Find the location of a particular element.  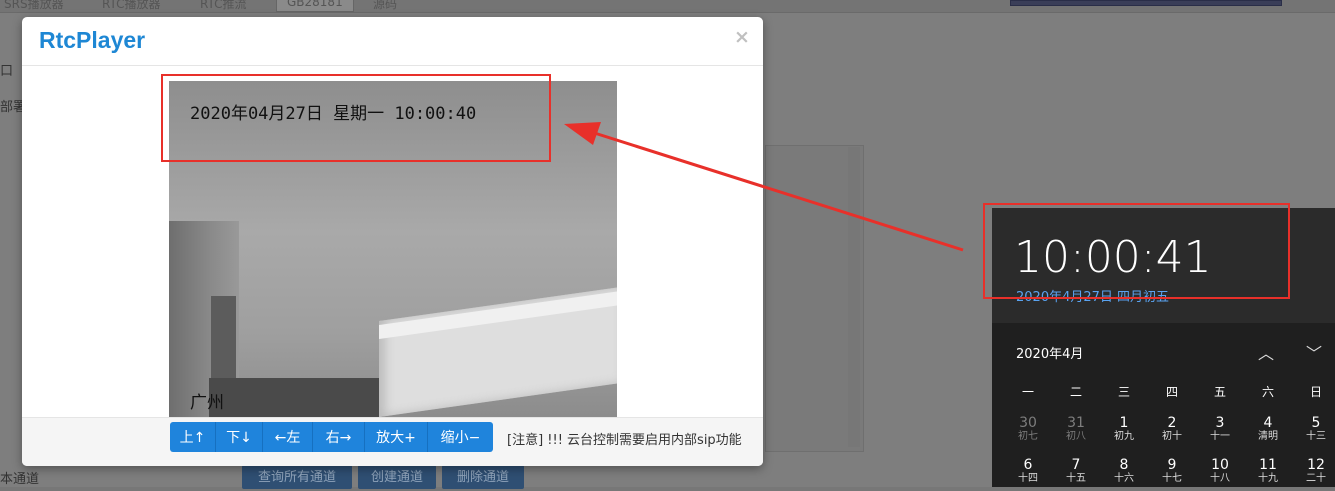

weekday-label: 日 is located at coordinates (1315, 392).